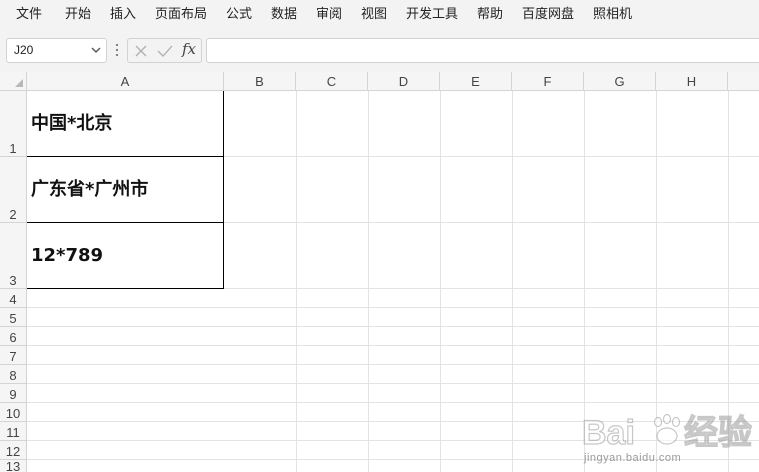 The width and height of the screenshot is (759, 472). Describe the element at coordinates (404, 81) in the screenshot. I see `column-header-d: D` at that location.